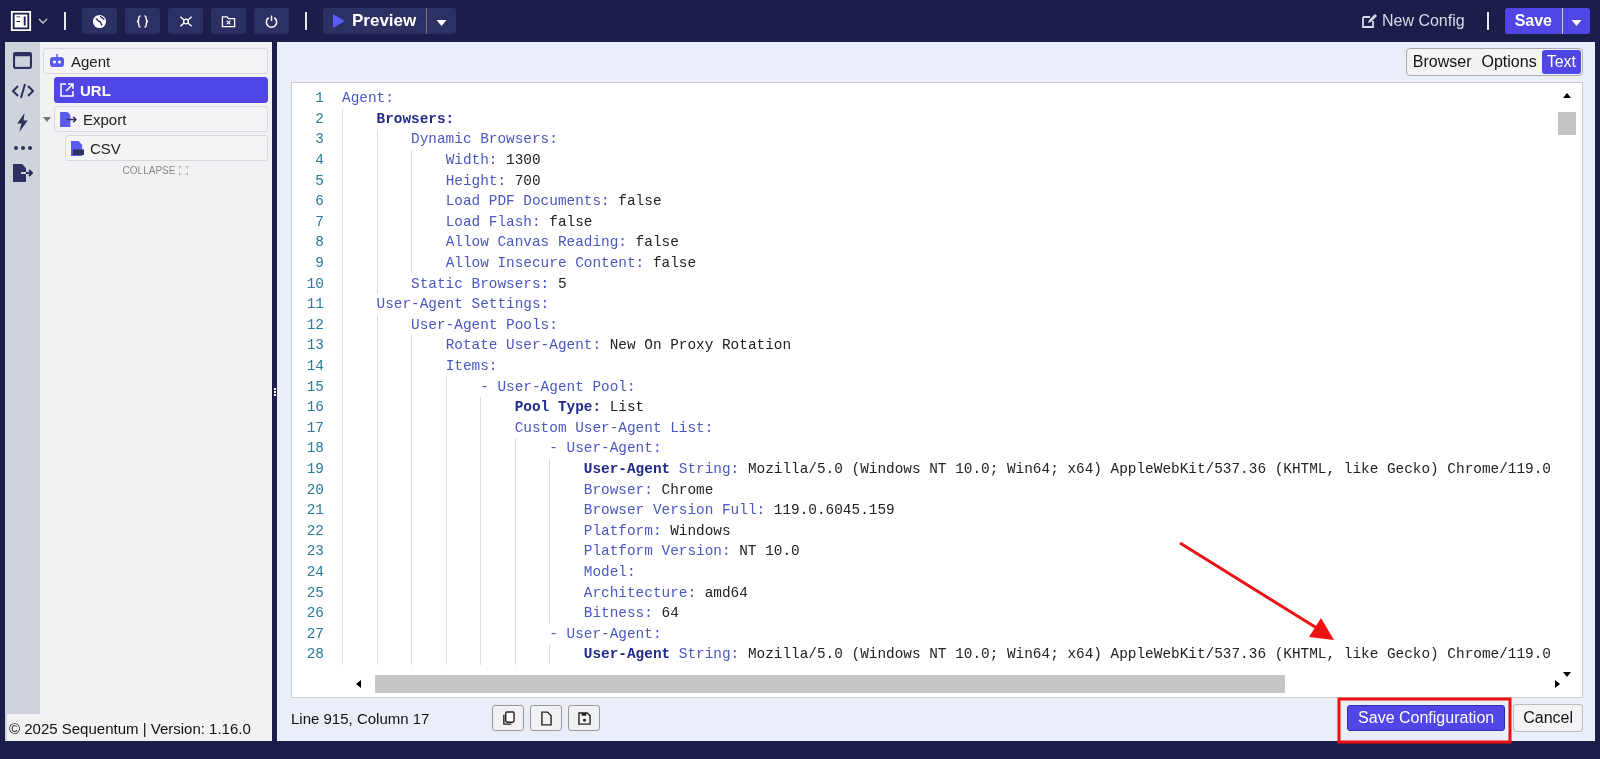  What do you see at coordinates (571, 263) in the screenshot?
I see `code-line: Allow Insecure Content: false` at bounding box center [571, 263].